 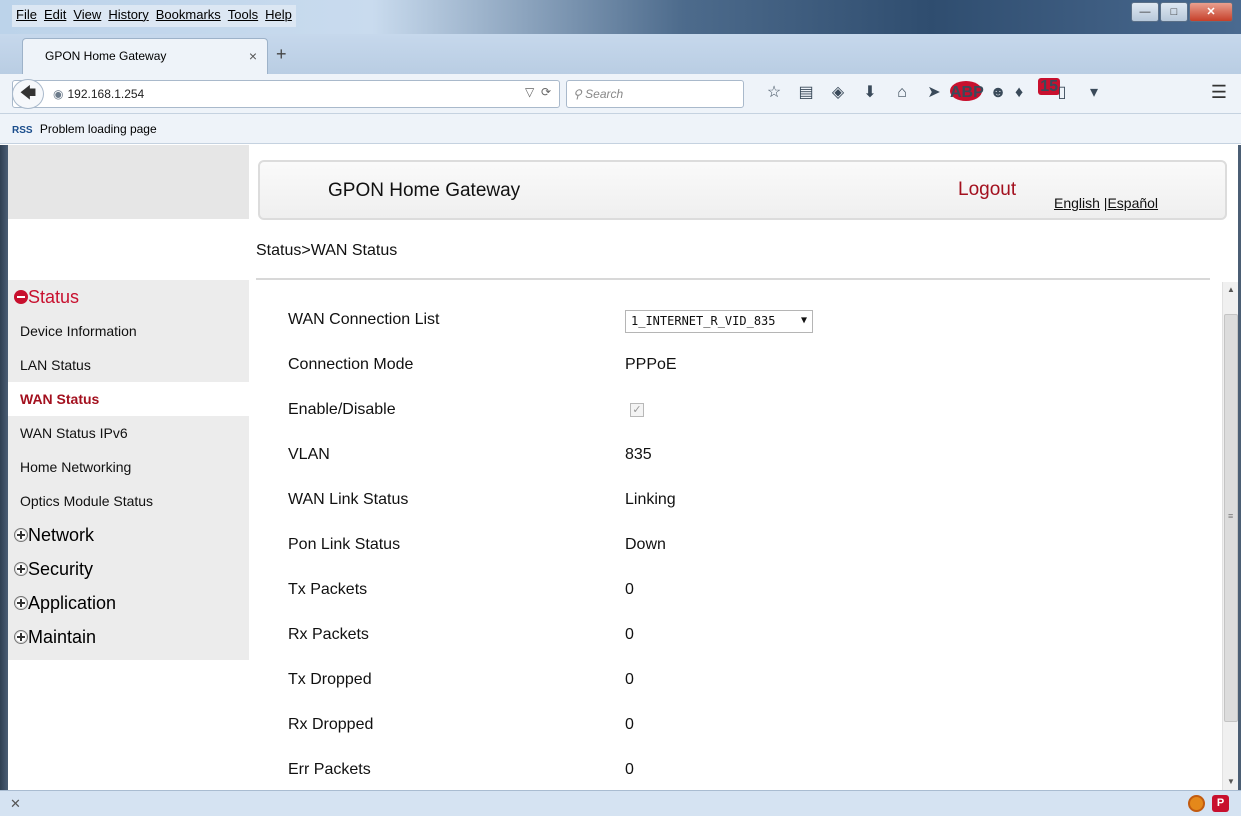 I want to click on sidebar-section-label: Application, so click(x=72, y=603).